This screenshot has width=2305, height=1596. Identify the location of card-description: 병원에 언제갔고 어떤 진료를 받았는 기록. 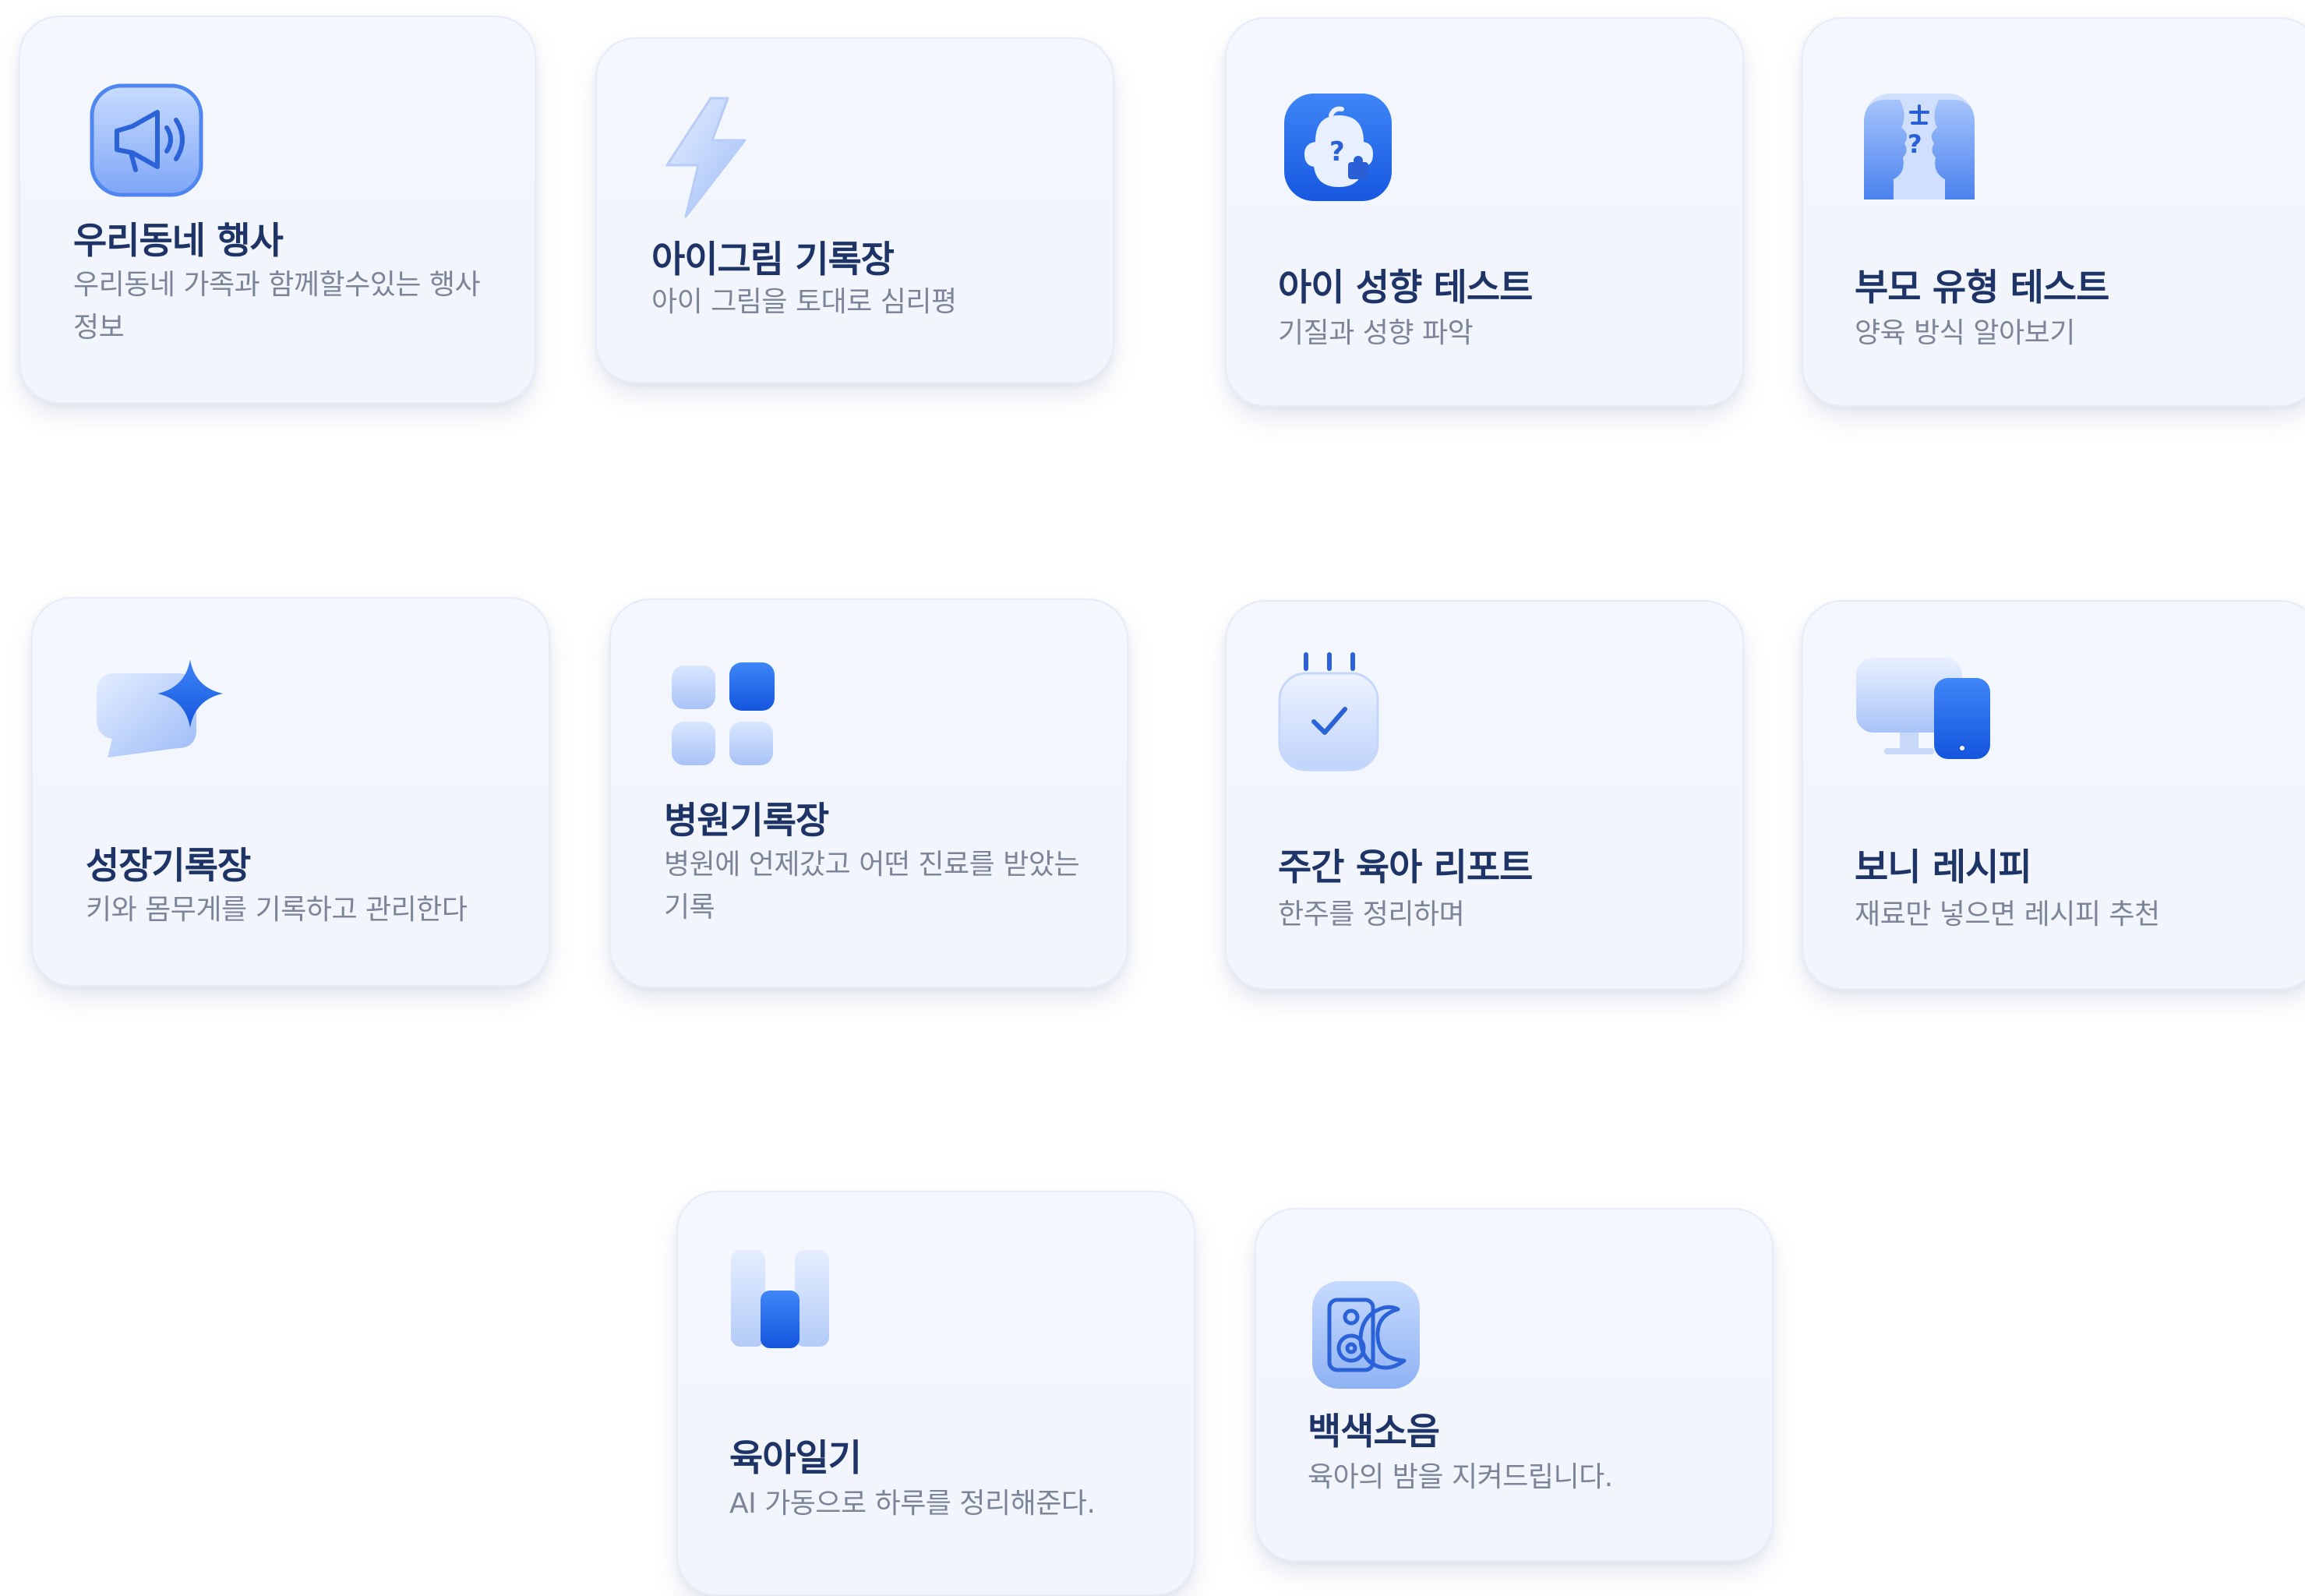
(872, 886).